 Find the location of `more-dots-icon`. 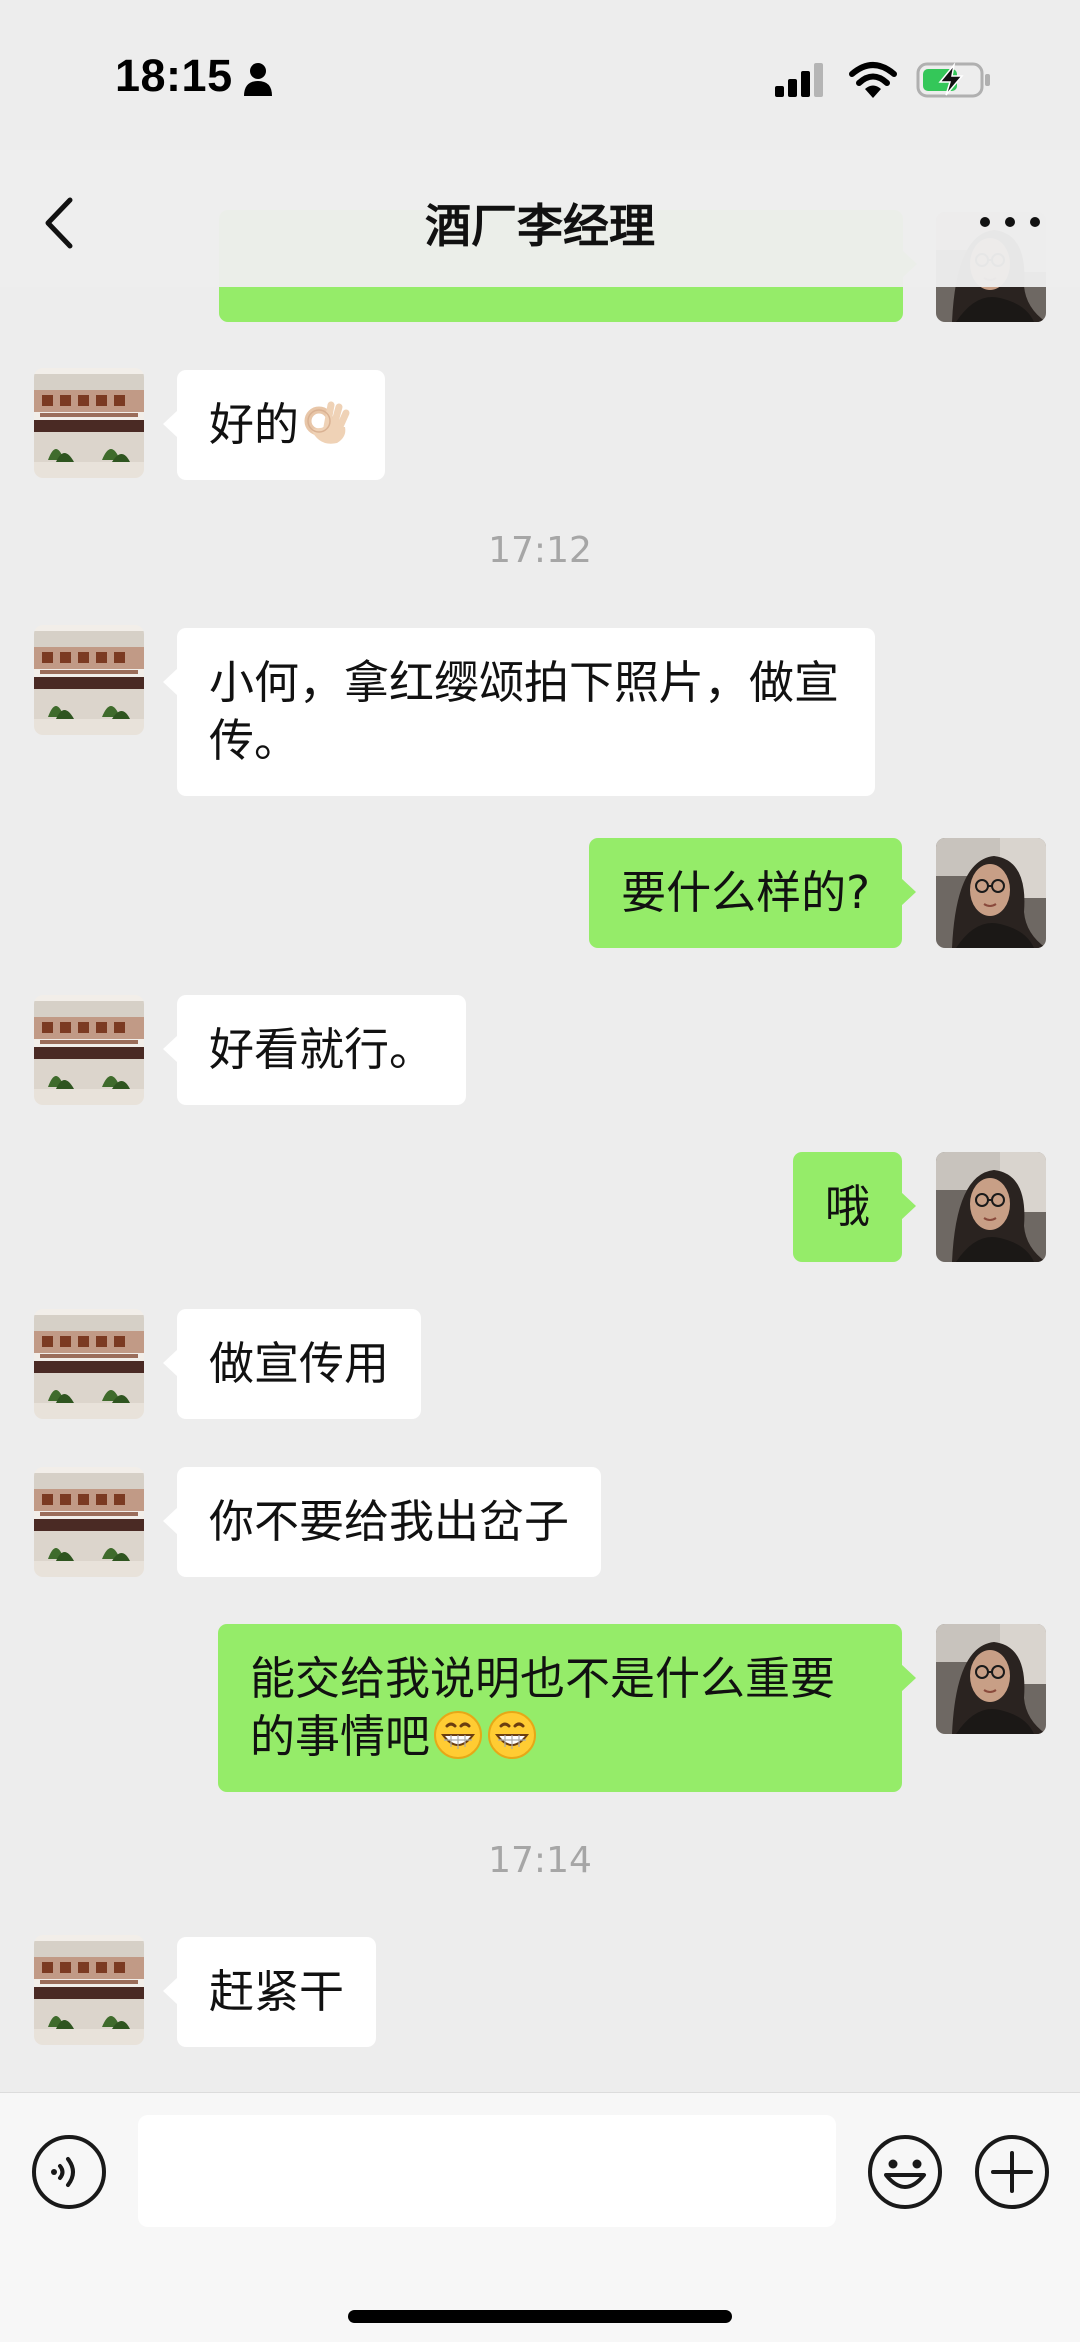

more-dots-icon is located at coordinates (1010, 222).